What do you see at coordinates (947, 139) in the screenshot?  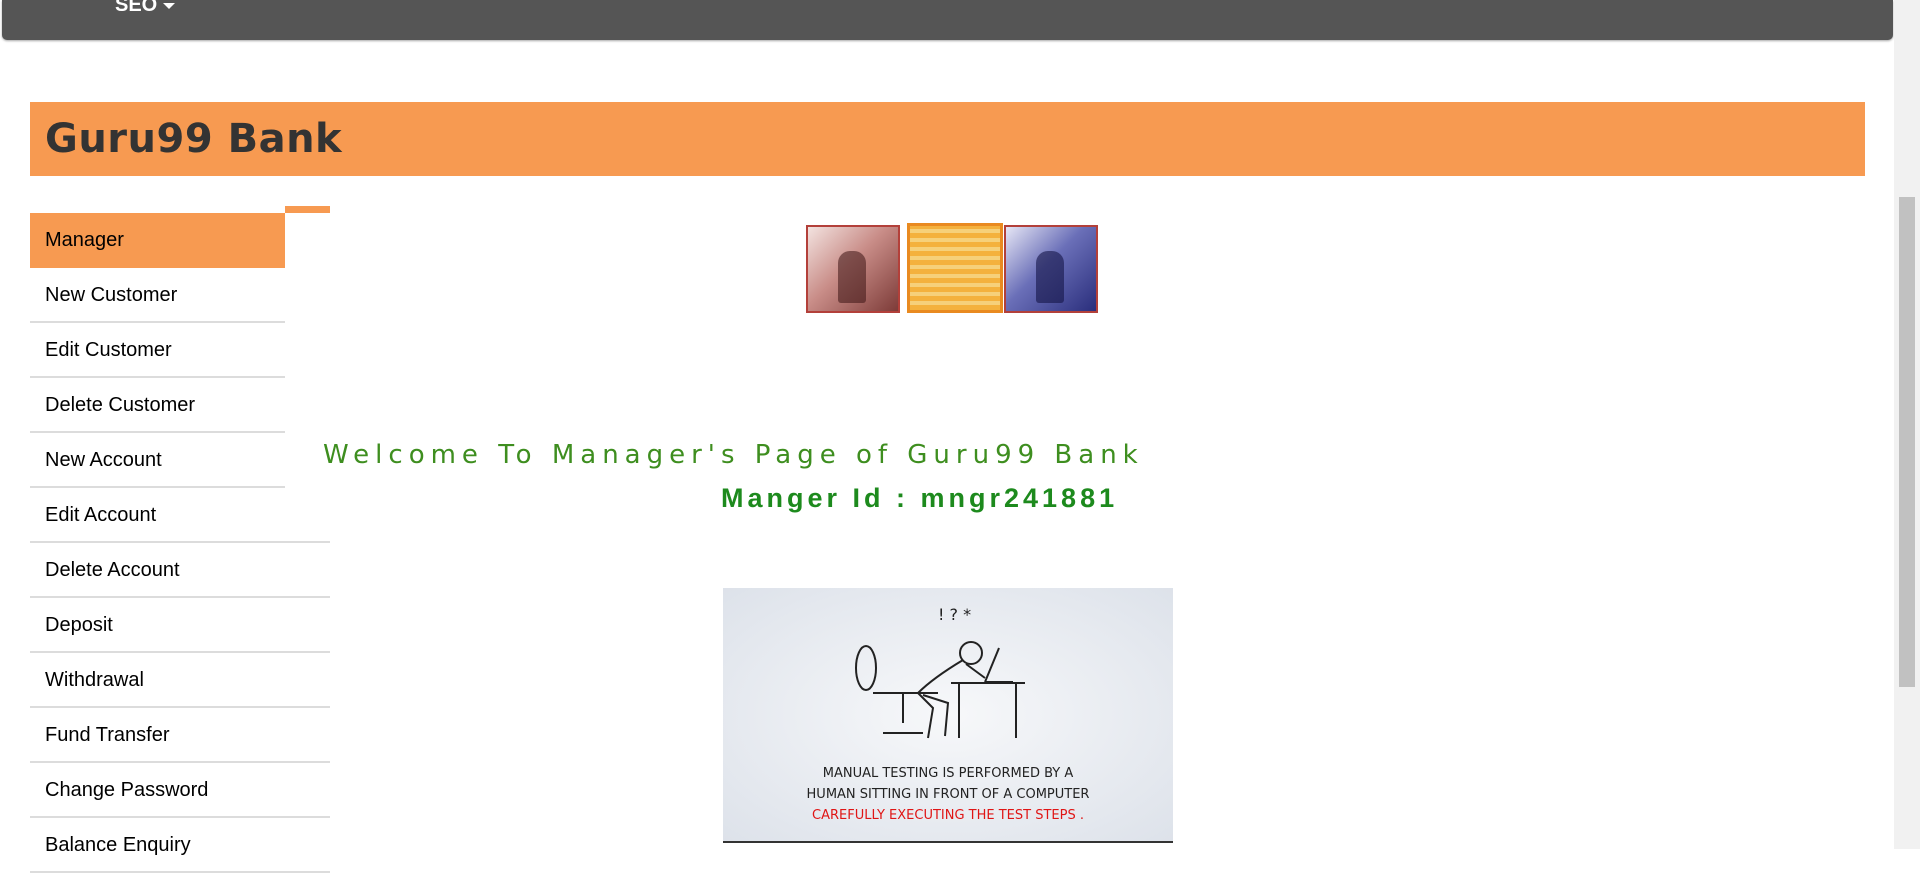 I see `header-banner: Guru99 Bank` at bounding box center [947, 139].